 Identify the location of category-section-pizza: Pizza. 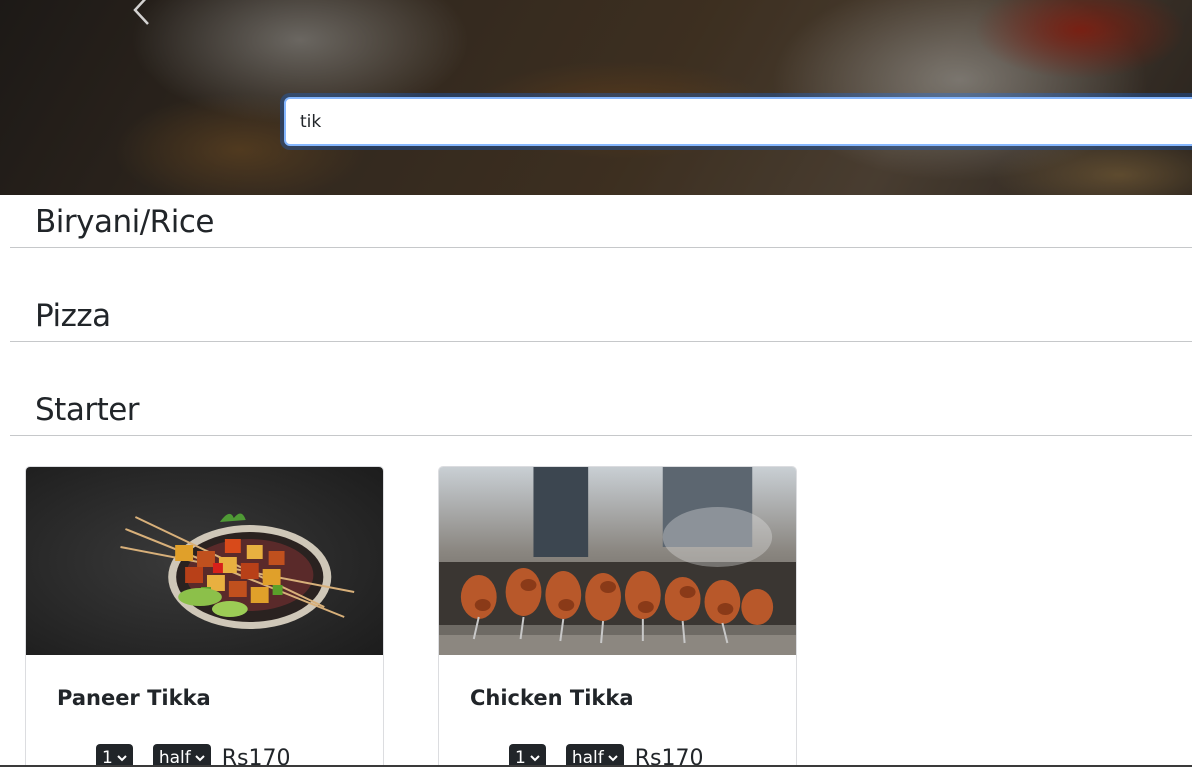
(601, 316).